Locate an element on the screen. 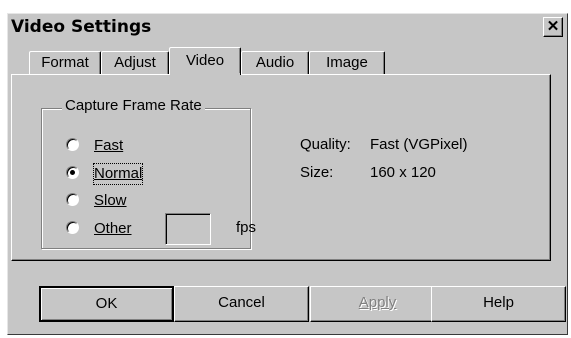 This screenshot has width=571, height=338. cancel-button-label: Cancel is located at coordinates (241, 302).